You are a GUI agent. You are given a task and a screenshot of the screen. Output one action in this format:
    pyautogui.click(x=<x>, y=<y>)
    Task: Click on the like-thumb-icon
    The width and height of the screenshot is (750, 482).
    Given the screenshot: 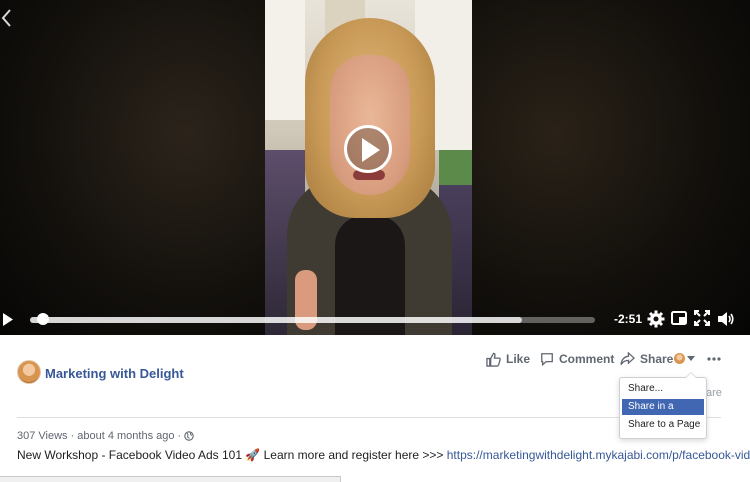 What is the action you would take?
    pyautogui.click(x=493, y=359)
    